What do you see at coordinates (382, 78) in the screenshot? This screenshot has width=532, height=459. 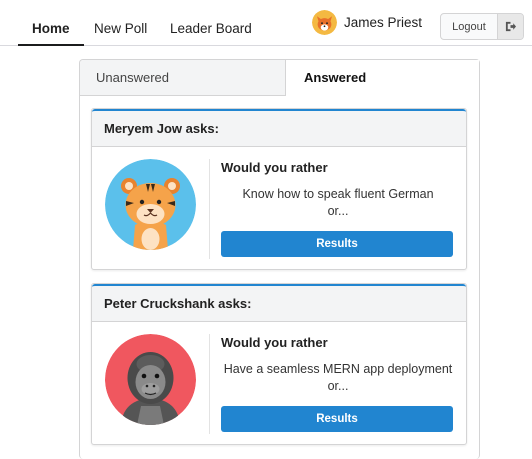 I see `tab-answered: Answered` at bounding box center [382, 78].